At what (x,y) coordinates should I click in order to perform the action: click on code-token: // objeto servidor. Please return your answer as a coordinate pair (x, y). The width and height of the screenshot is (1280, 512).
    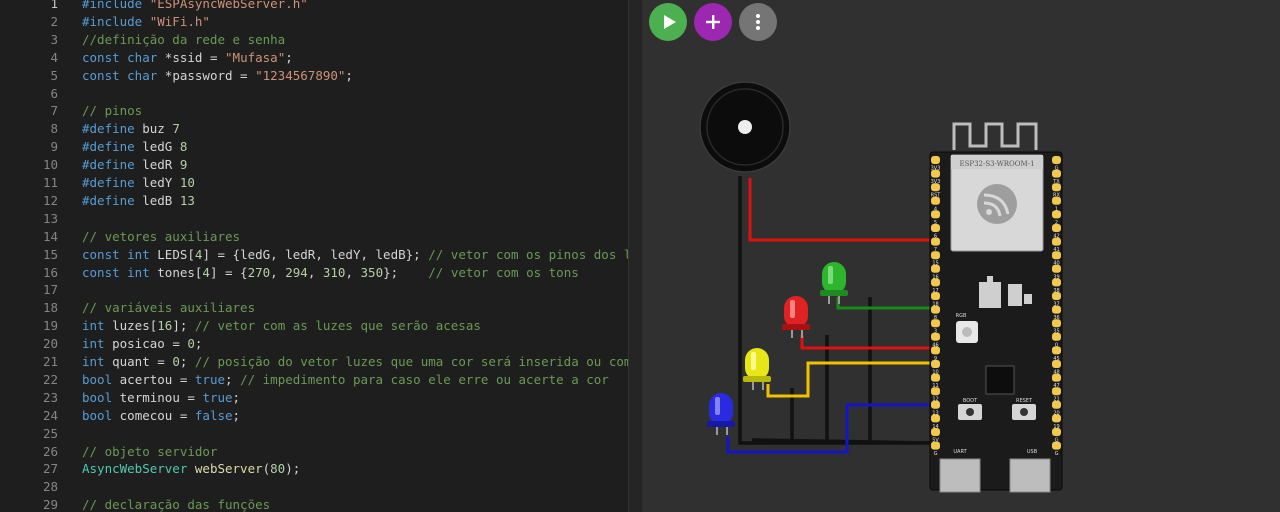
    Looking at the image, I should click on (150, 451).